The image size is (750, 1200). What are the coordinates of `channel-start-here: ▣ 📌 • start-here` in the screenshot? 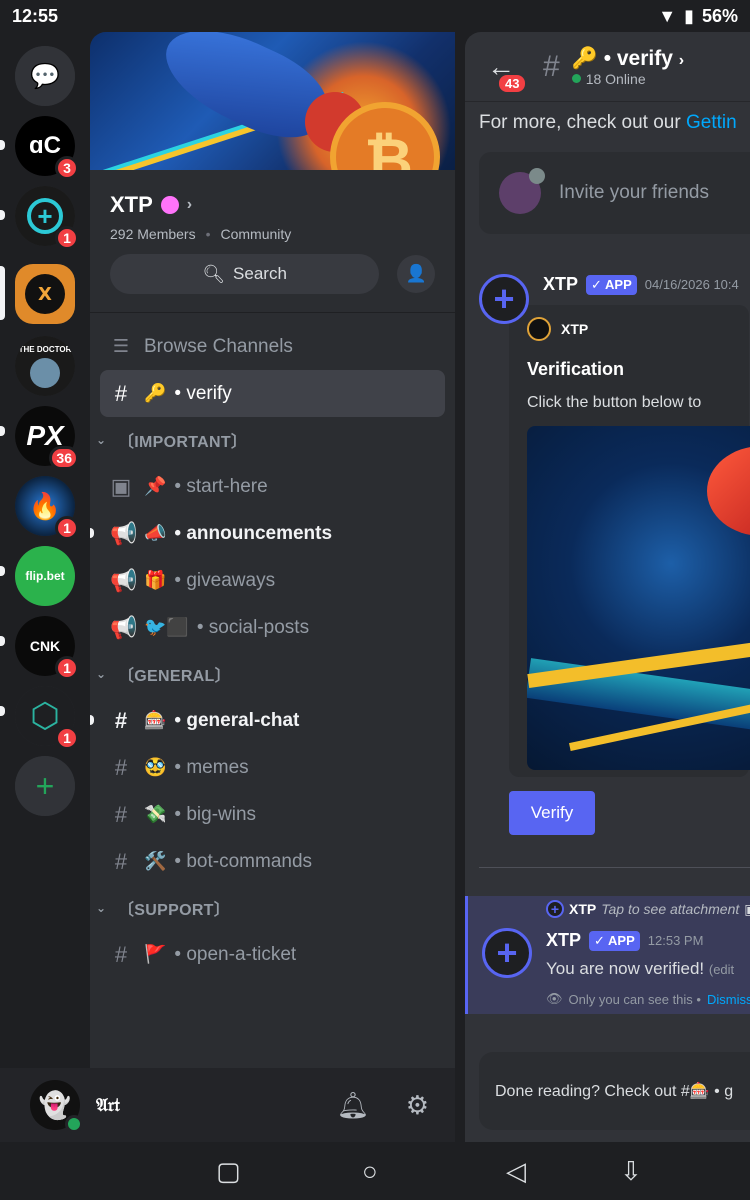 It's located at (272, 486).